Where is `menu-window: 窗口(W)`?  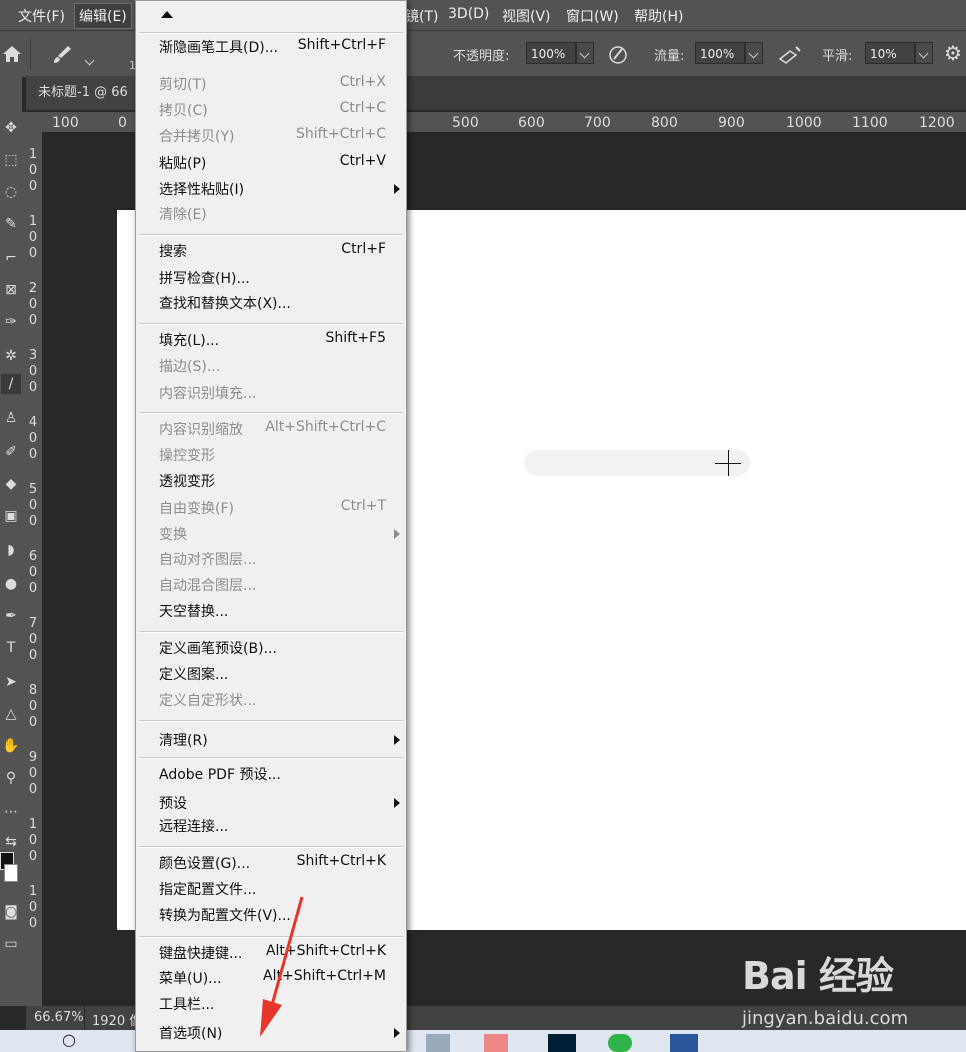 menu-window: 窗口(W) is located at coordinates (592, 16).